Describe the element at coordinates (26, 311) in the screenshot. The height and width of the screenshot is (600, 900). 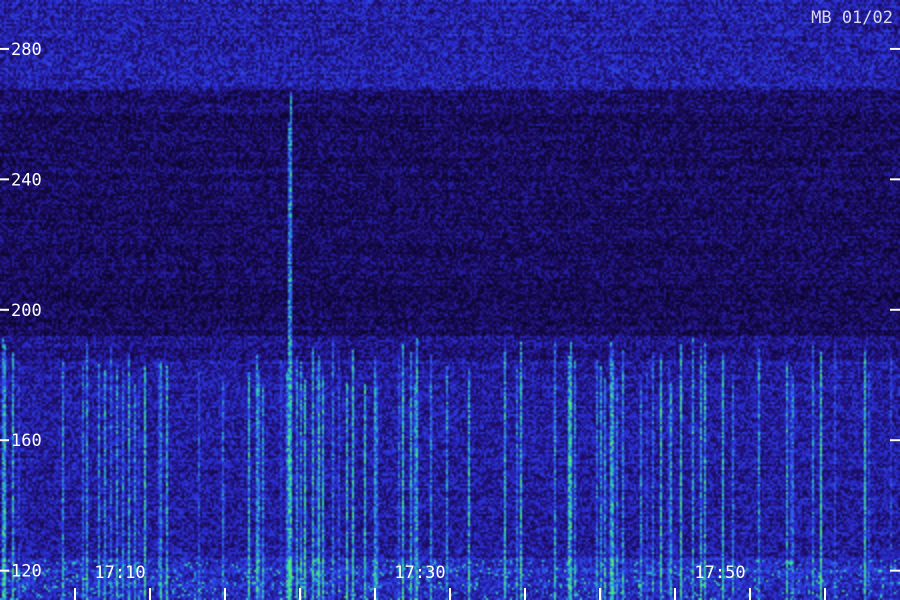
I see `y-tick-label: 200` at that location.